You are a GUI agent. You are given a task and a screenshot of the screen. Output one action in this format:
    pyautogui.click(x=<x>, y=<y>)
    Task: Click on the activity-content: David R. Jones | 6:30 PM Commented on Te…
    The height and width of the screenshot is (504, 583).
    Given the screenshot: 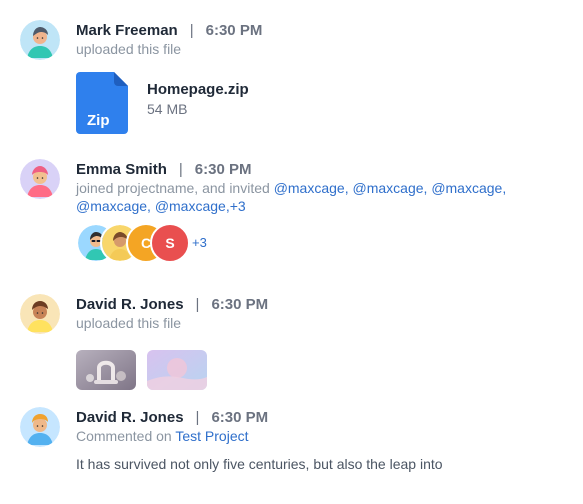 What is the action you would take?
    pyautogui.click(x=321, y=440)
    